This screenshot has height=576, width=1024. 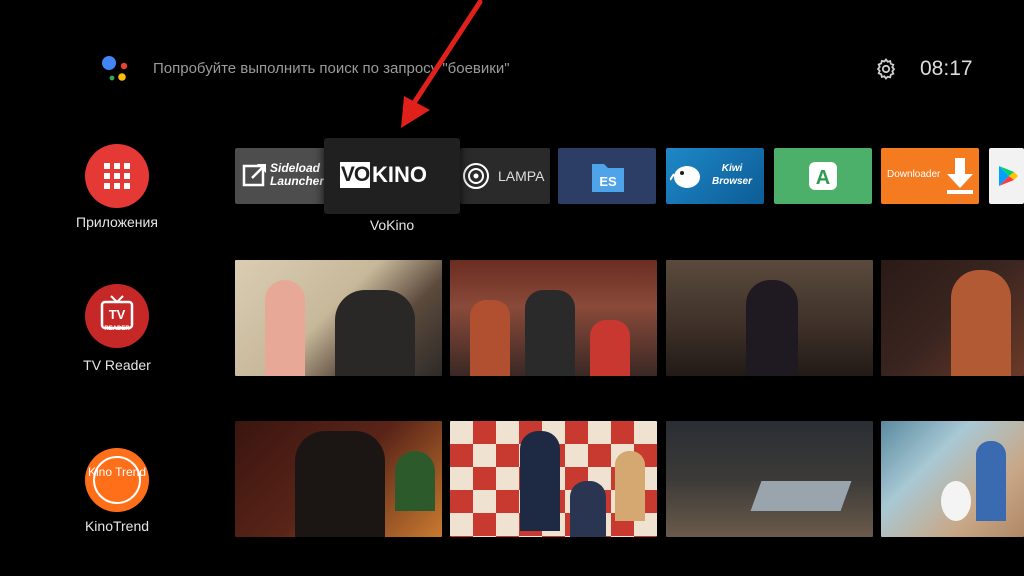 I want to click on app-sideload-launcher: Sideload Launcher, so click(x=284, y=176).